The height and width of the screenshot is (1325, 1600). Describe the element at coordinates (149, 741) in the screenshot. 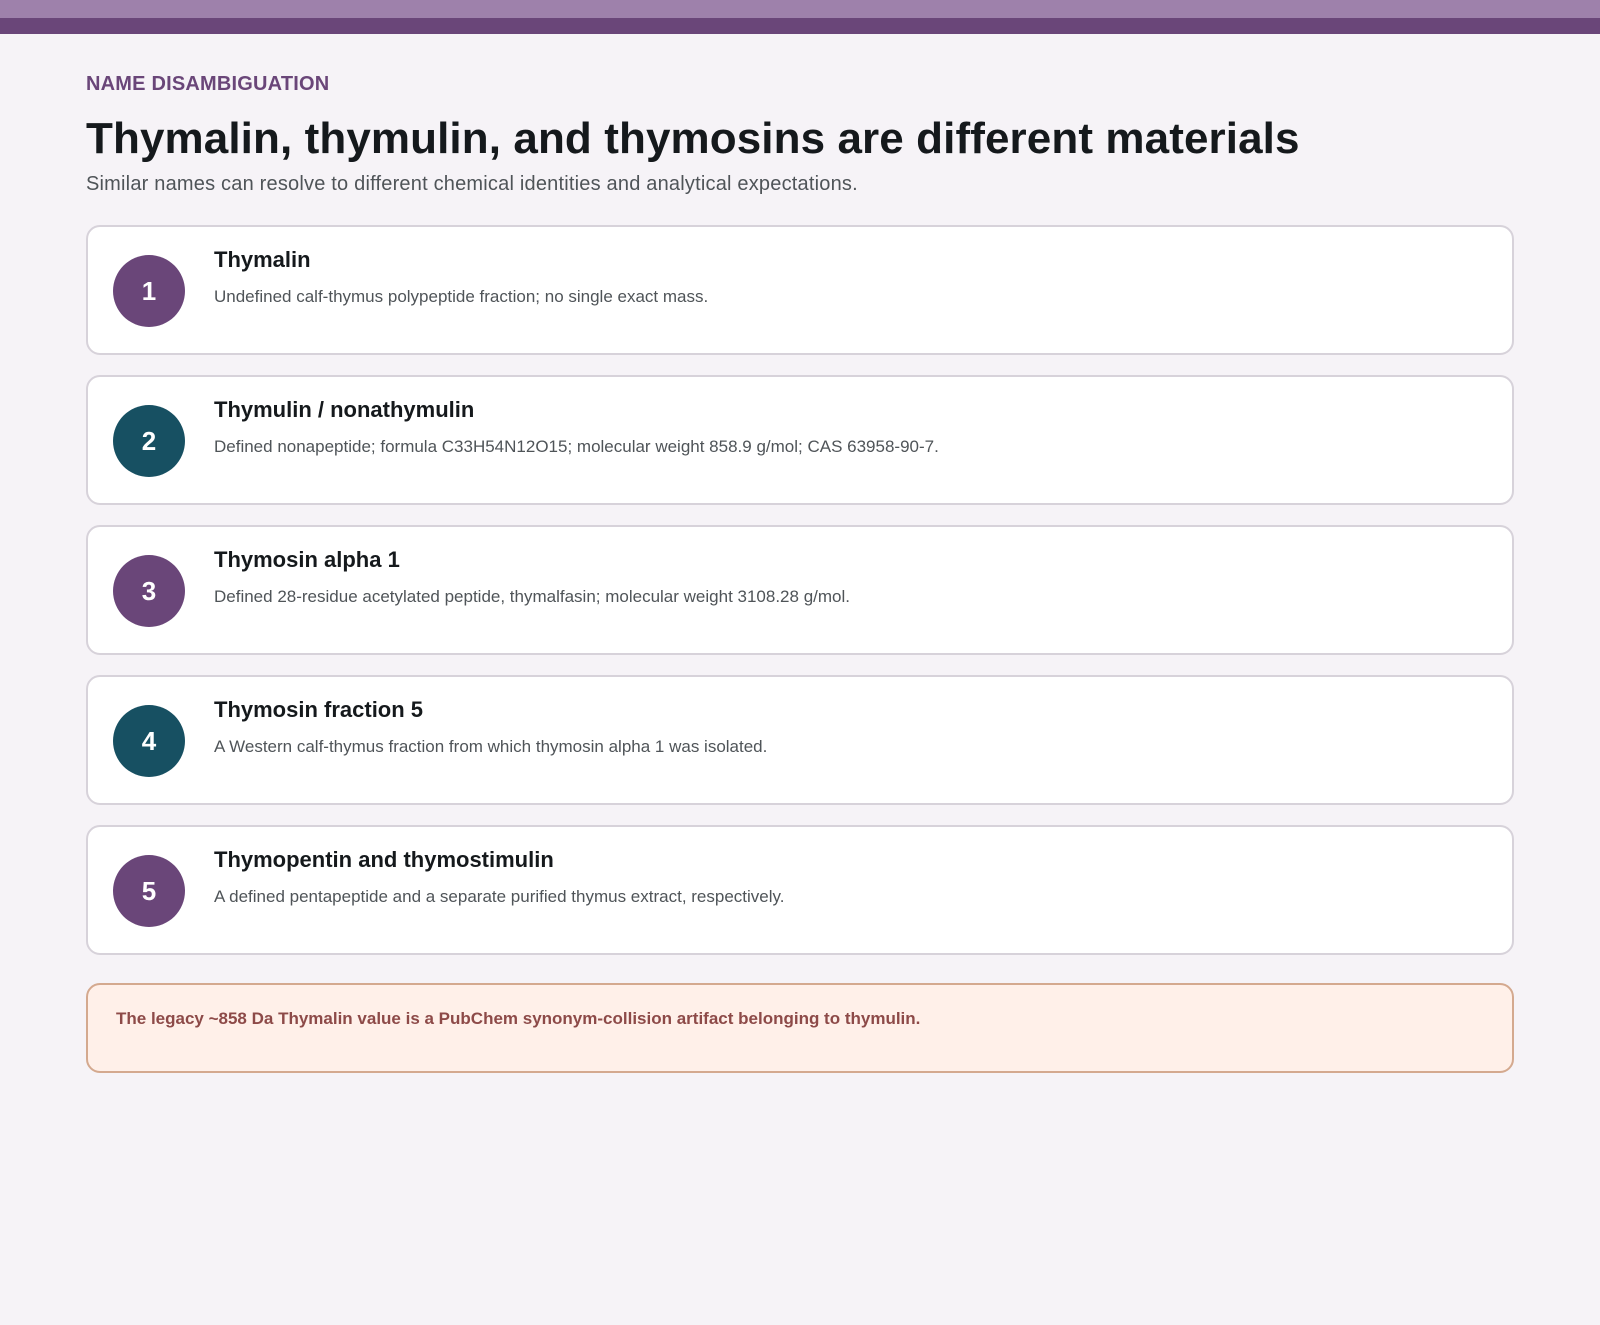

I see `number-badge: 4` at that location.